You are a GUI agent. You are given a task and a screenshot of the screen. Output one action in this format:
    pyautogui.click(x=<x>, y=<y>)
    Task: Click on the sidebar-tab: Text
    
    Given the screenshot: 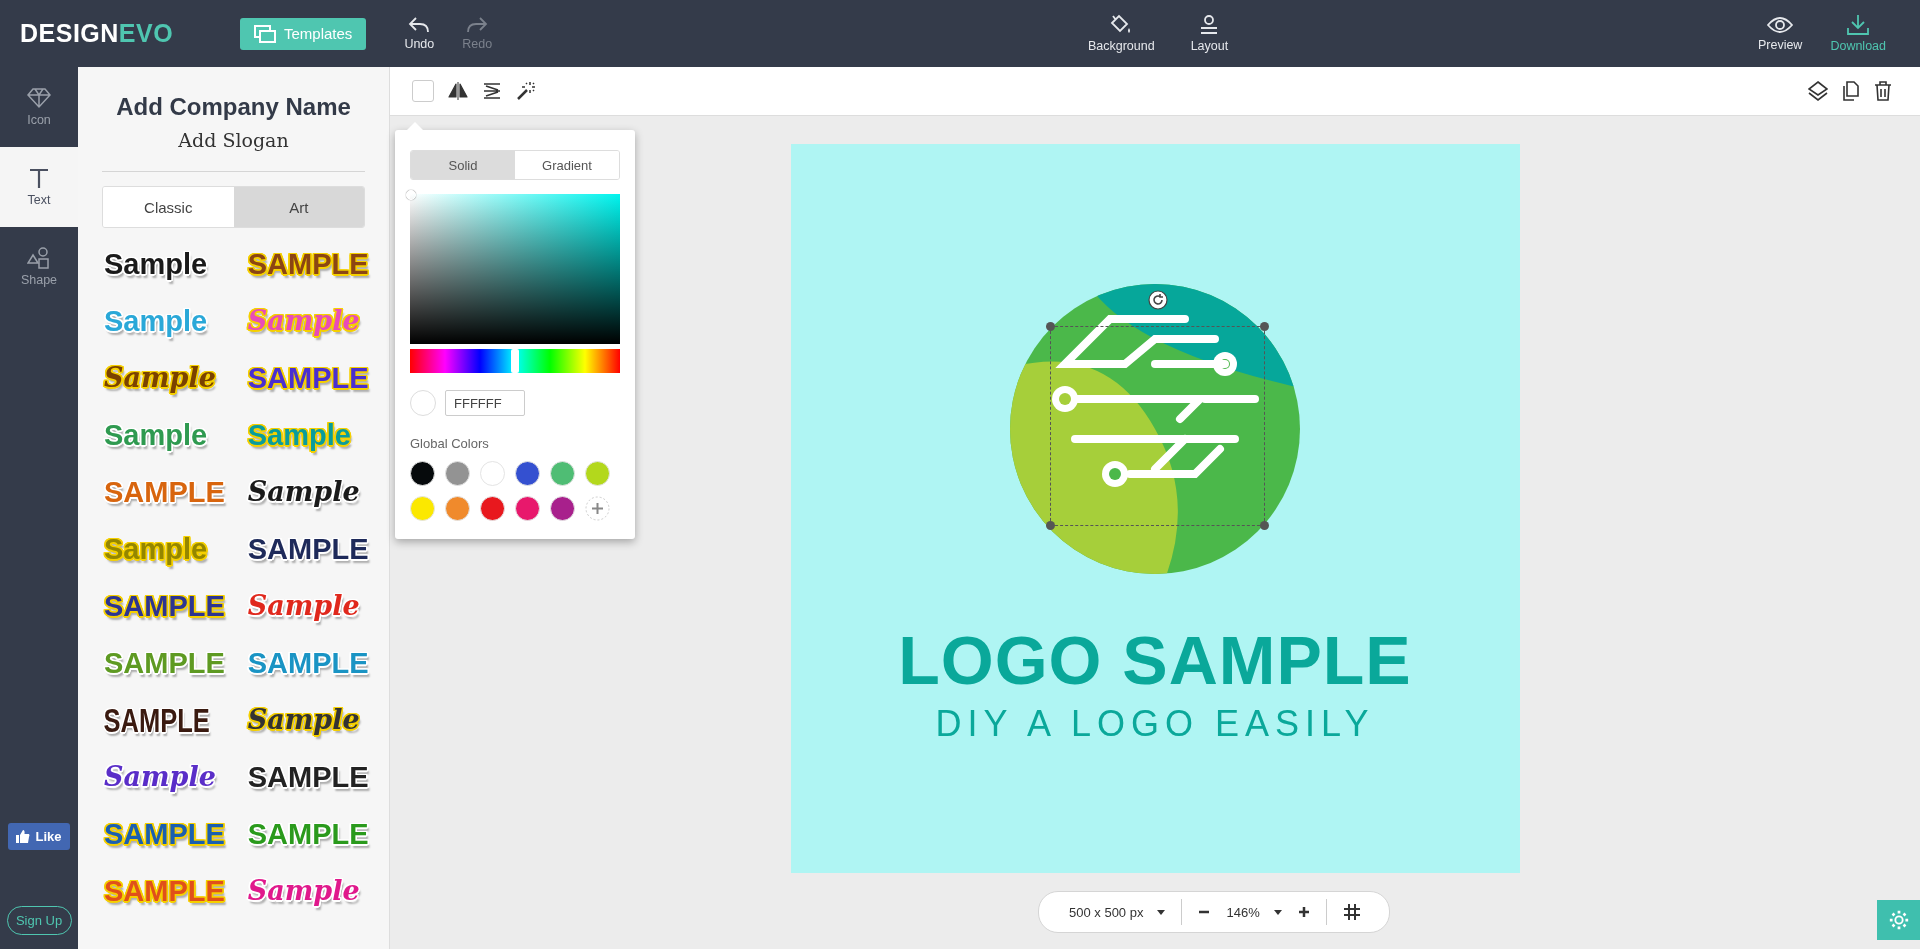 What is the action you would take?
    pyautogui.click(x=39, y=187)
    